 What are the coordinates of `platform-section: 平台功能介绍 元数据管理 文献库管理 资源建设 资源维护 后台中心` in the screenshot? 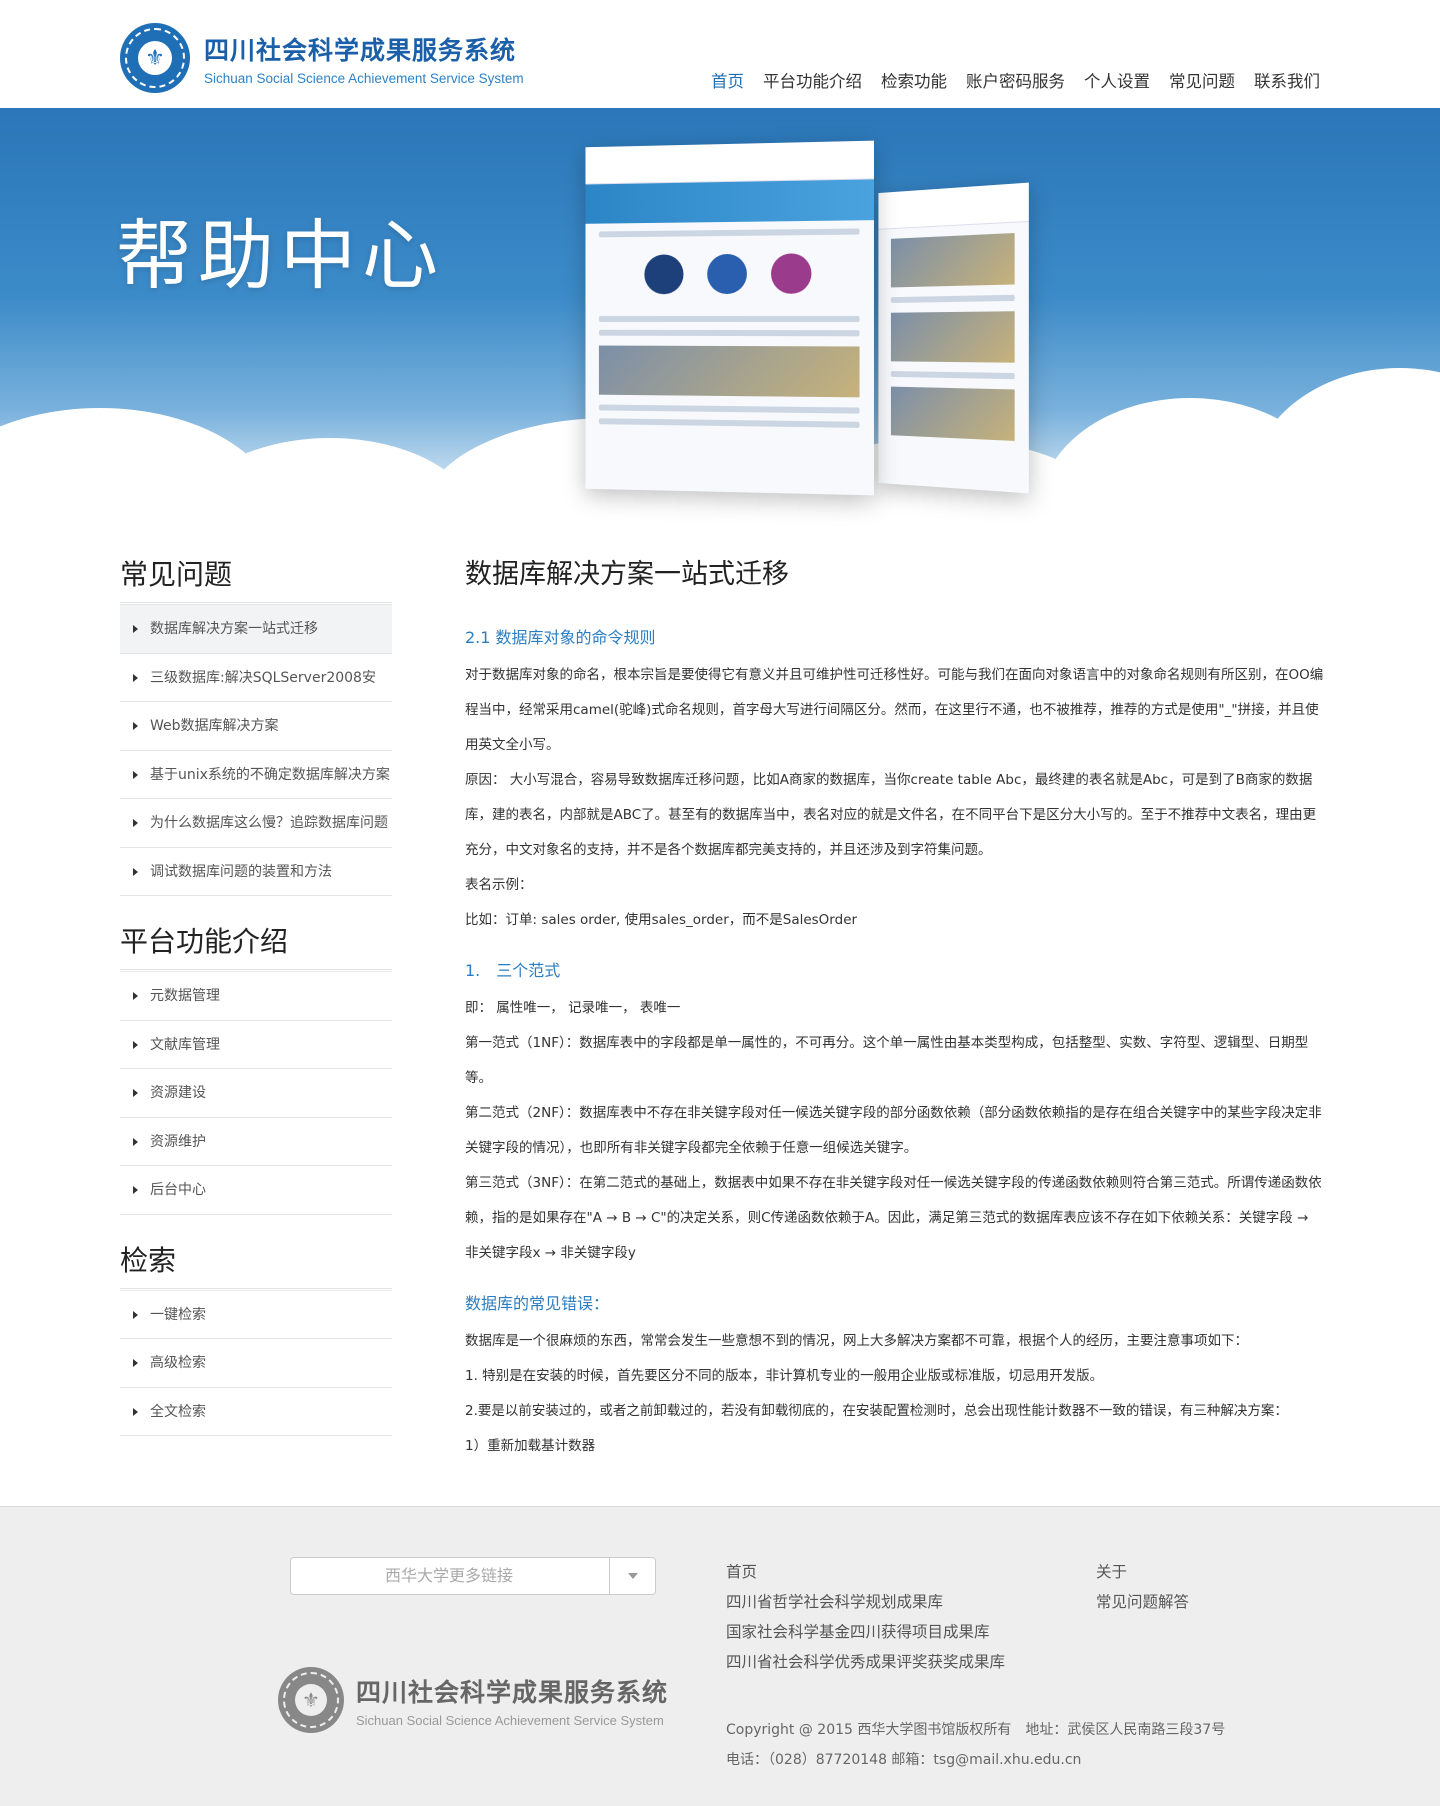 It's located at (256, 1068).